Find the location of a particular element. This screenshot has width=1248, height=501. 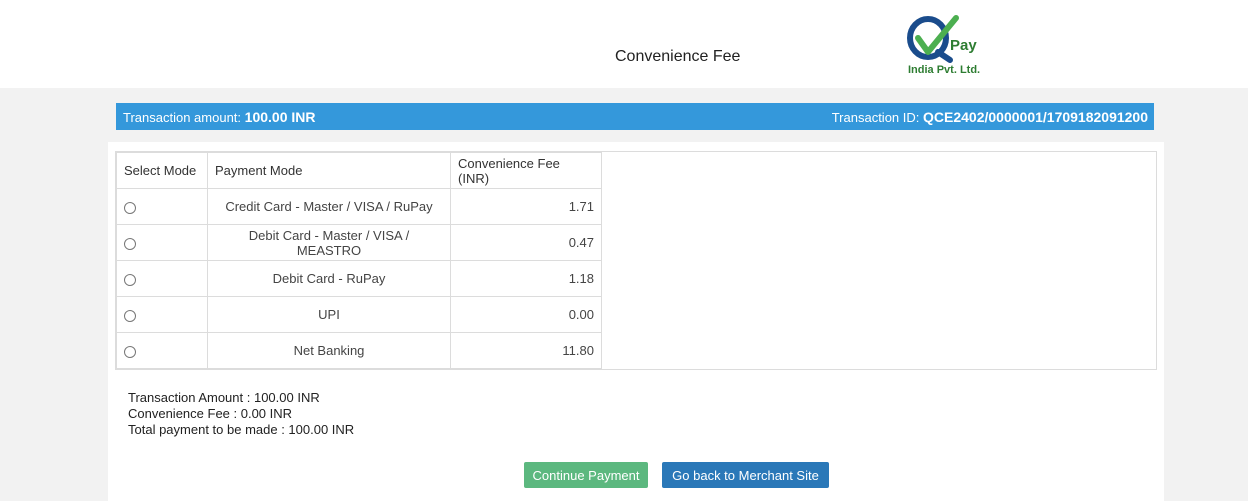

fee-cell: 0.00 is located at coordinates (526, 314).